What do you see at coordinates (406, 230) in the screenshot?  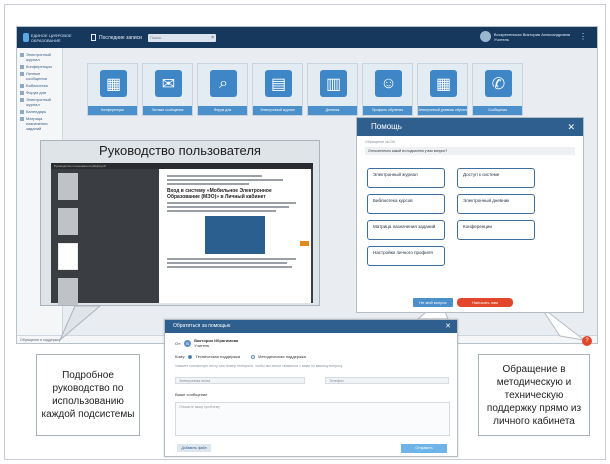 I see `option-task-matrix: Матрица назначения заданий` at bounding box center [406, 230].